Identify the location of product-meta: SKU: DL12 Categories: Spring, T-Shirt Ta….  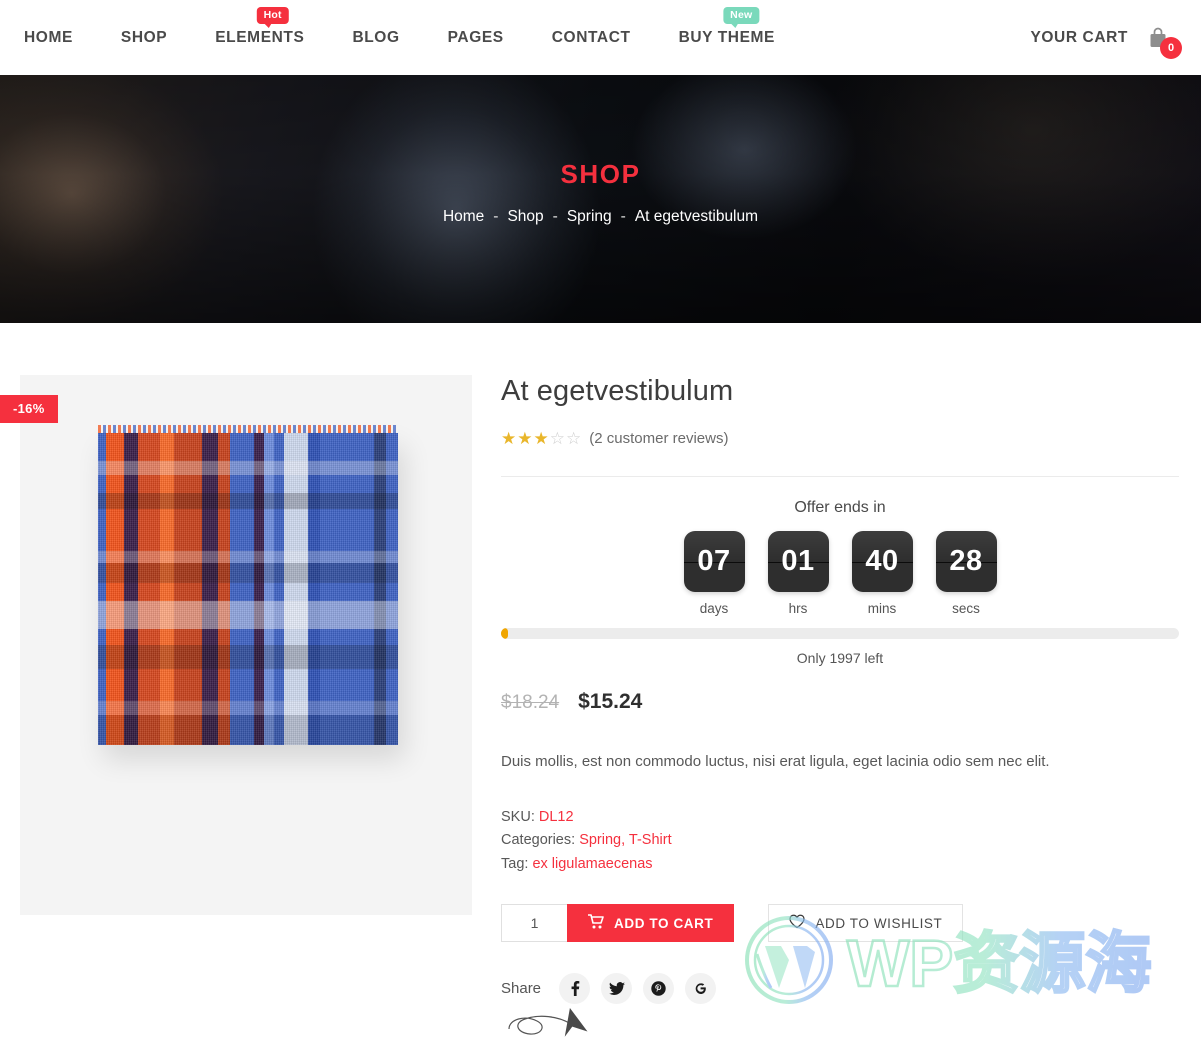
(840, 841).